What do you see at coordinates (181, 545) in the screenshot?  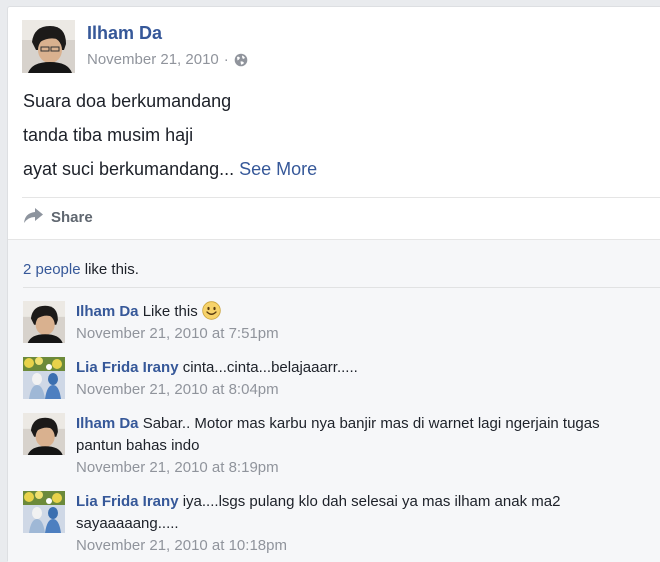 I see `comment-timestamp: November 21, 2010 at 10:18pm` at bounding box center [181, 545].